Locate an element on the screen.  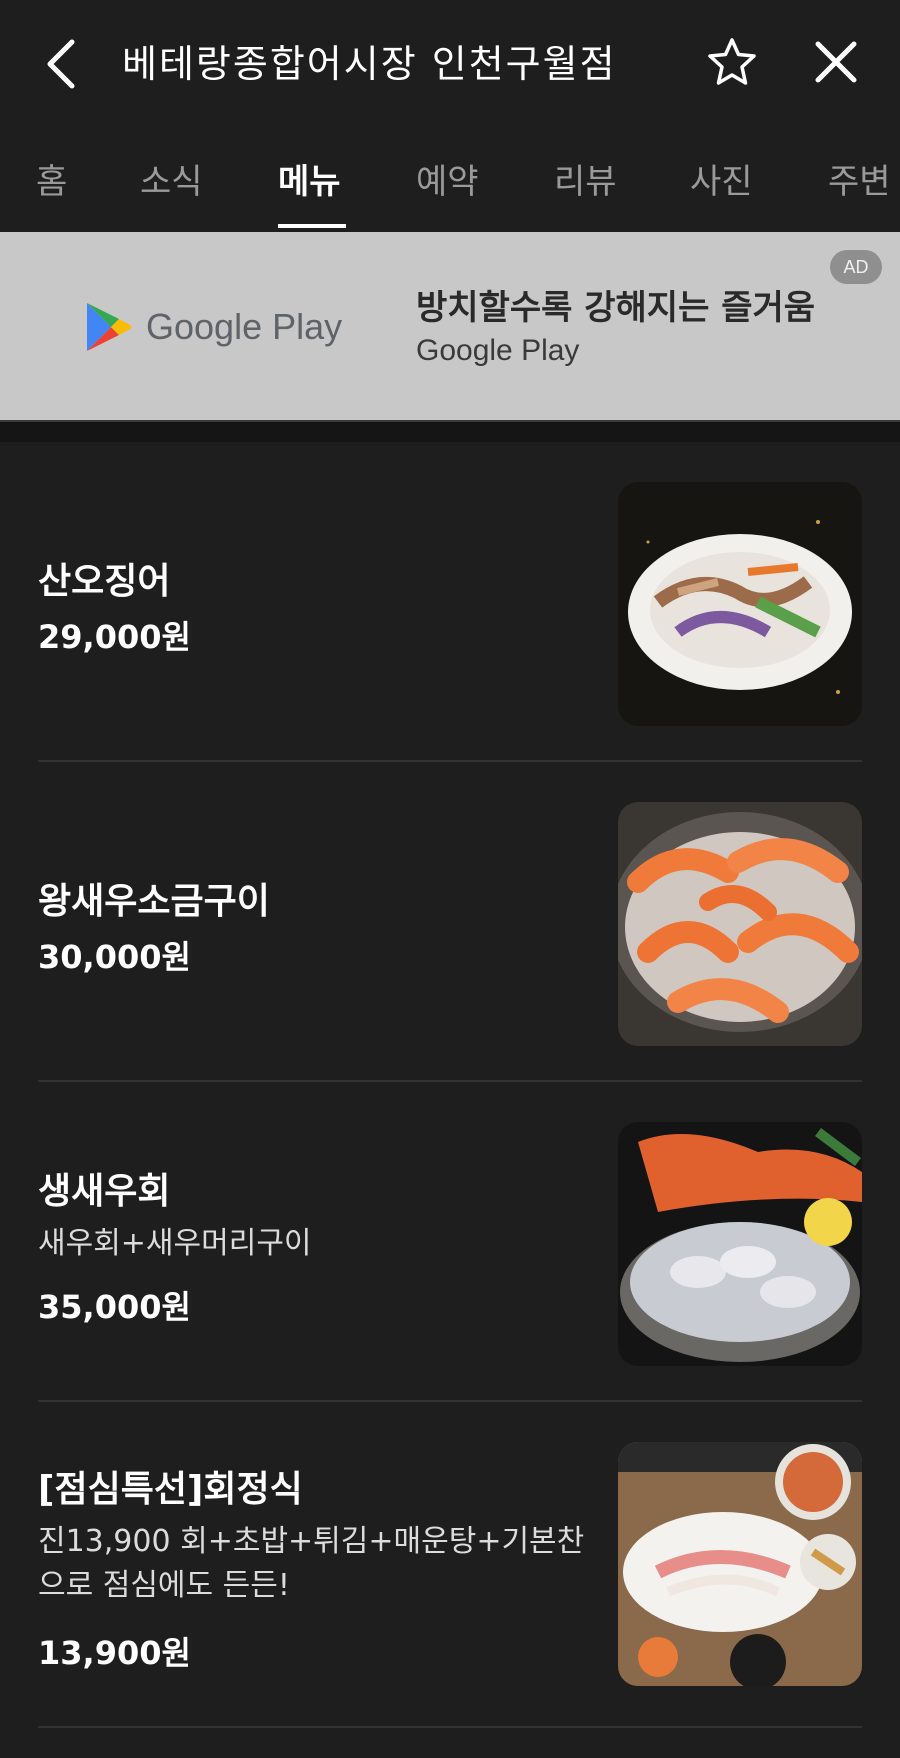
item-divider is located at coordinates (450, 1727).